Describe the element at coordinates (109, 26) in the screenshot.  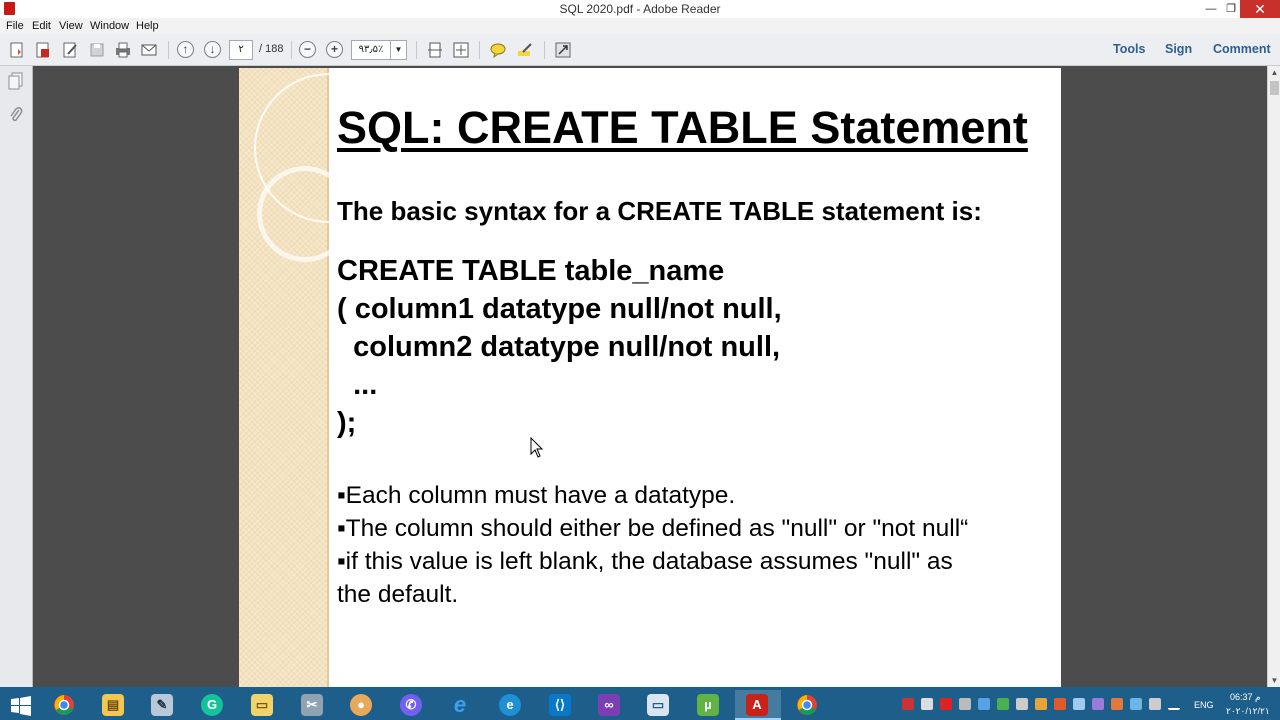
I see `menu-window: Window` at that location.